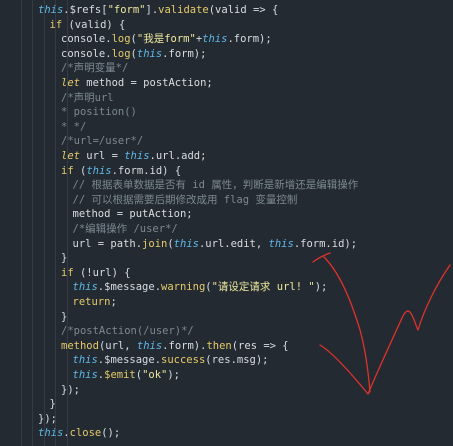 The height and width of the screenshot is (446, 453). I want to click on code-line: method(url, this.form).then(res => {, so click(175, 346).